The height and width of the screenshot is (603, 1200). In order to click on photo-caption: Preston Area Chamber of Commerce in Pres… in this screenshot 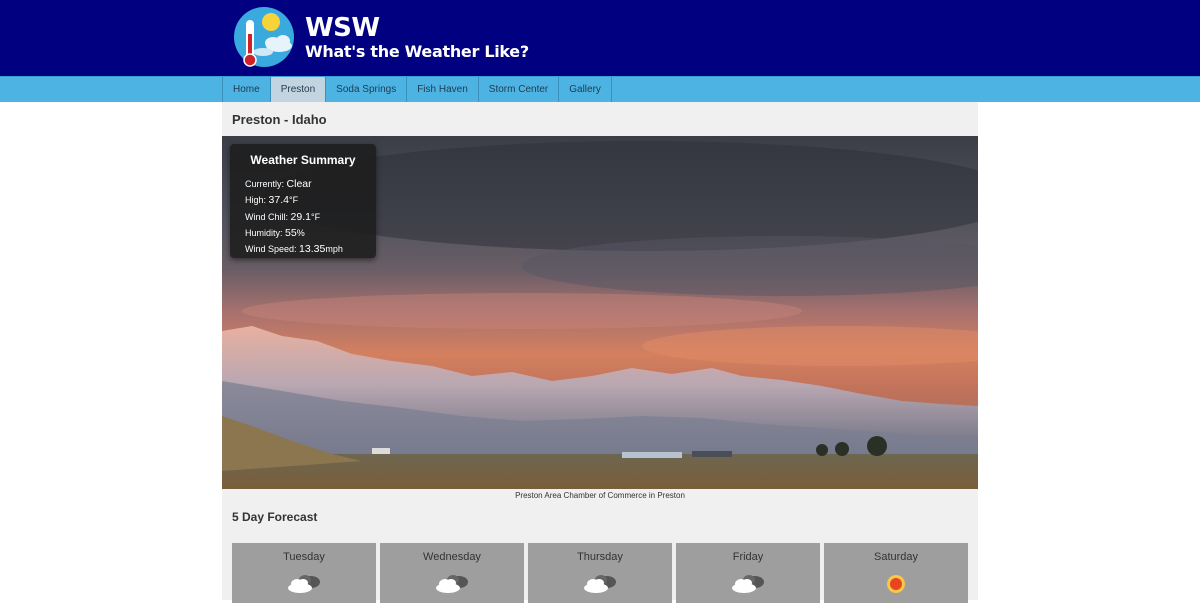, I will do `click(600, 495)`.